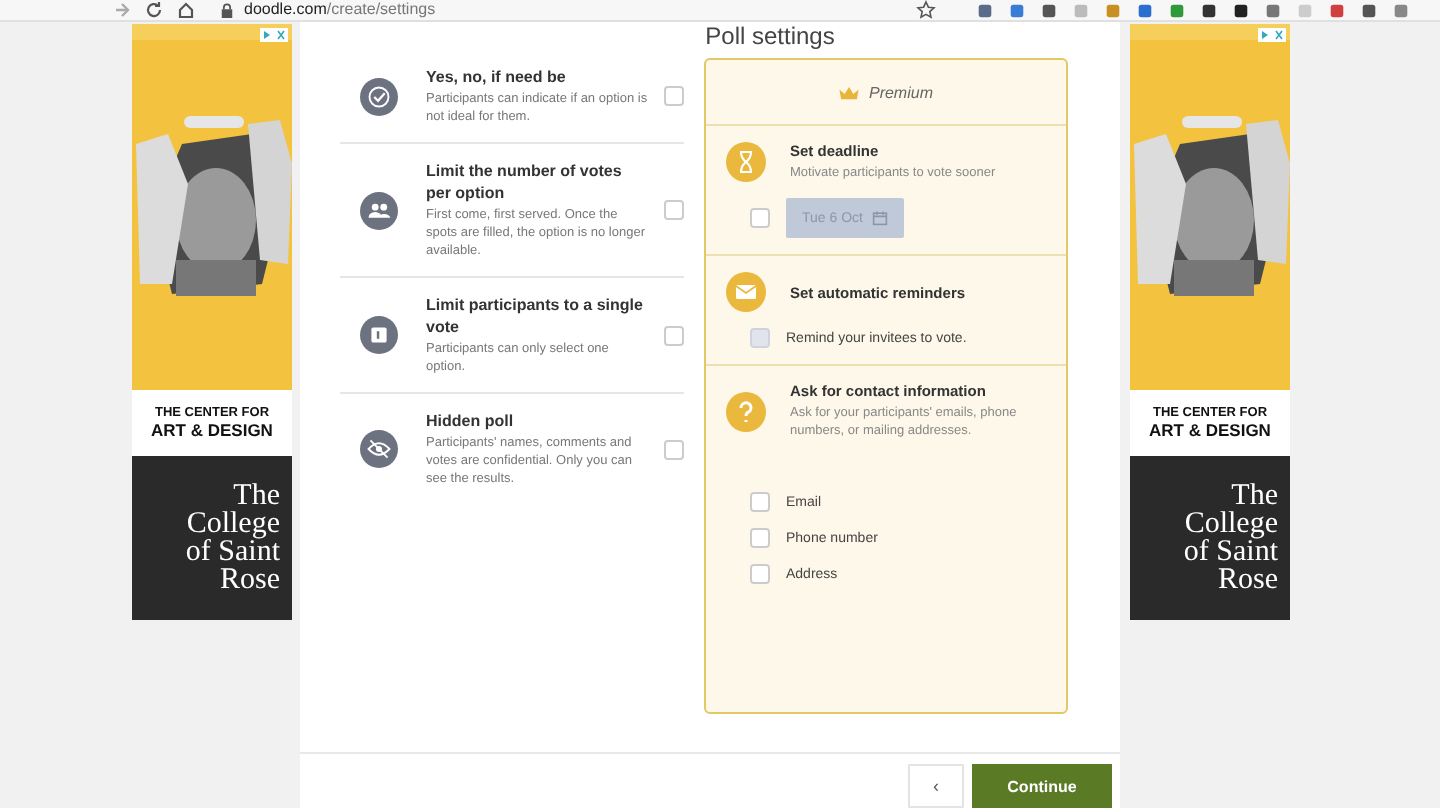 This screenshot has height=808, width=1440. I want to click on continue-button: Continue, so click(1042, 786).